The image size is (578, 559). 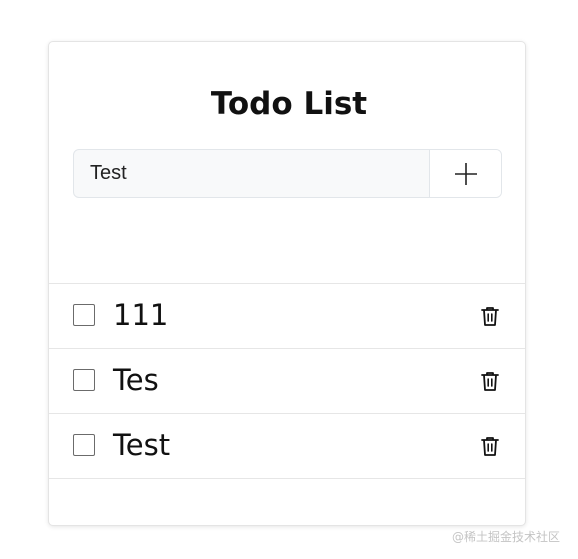 What do you see at coordinates (142, 445) in the screenshot?
I see `todo-text: Test` at bounding box center [142, 445].